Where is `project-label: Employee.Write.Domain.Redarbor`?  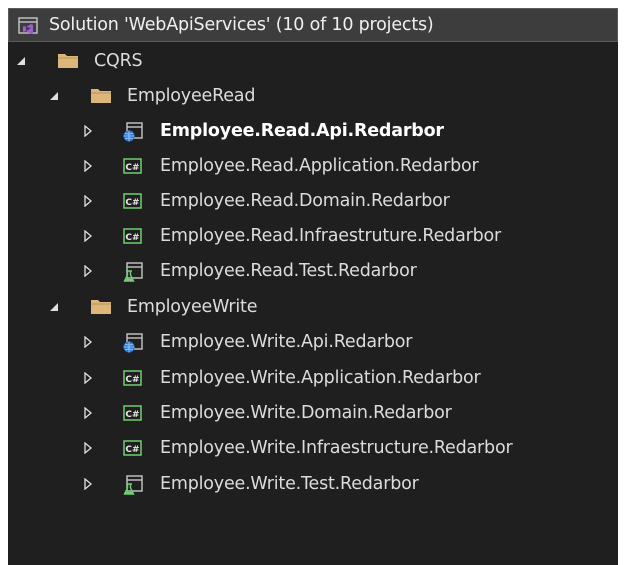
project-label: Employee.Write.Domain.Redarbor is located at coordinates (306, 413).